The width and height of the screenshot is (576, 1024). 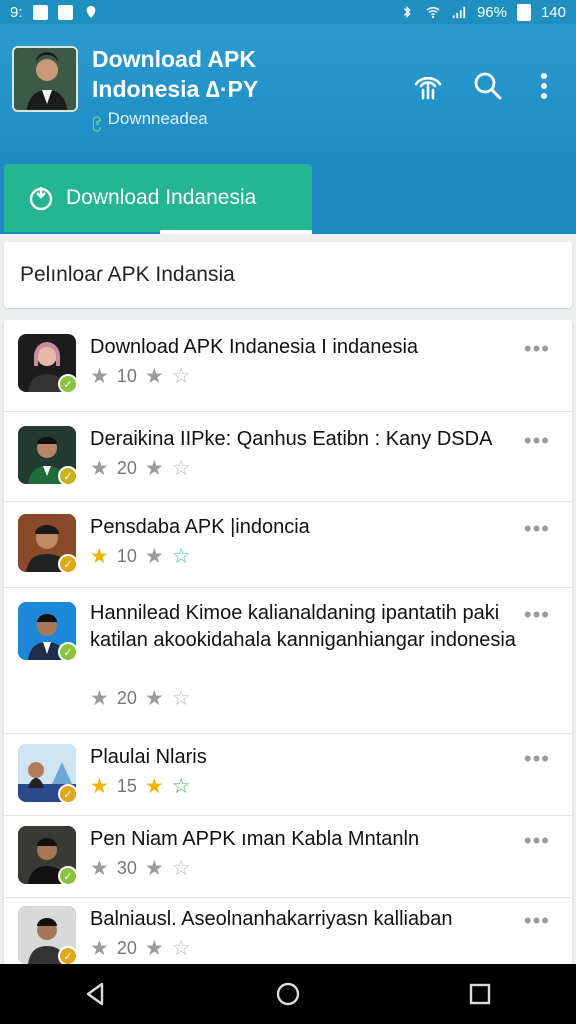 What do you see at coordinates (140, 786) in the screenshot?
I see `item-rating: ★ 15 ★ ☆` at bounding box center [140, 786].